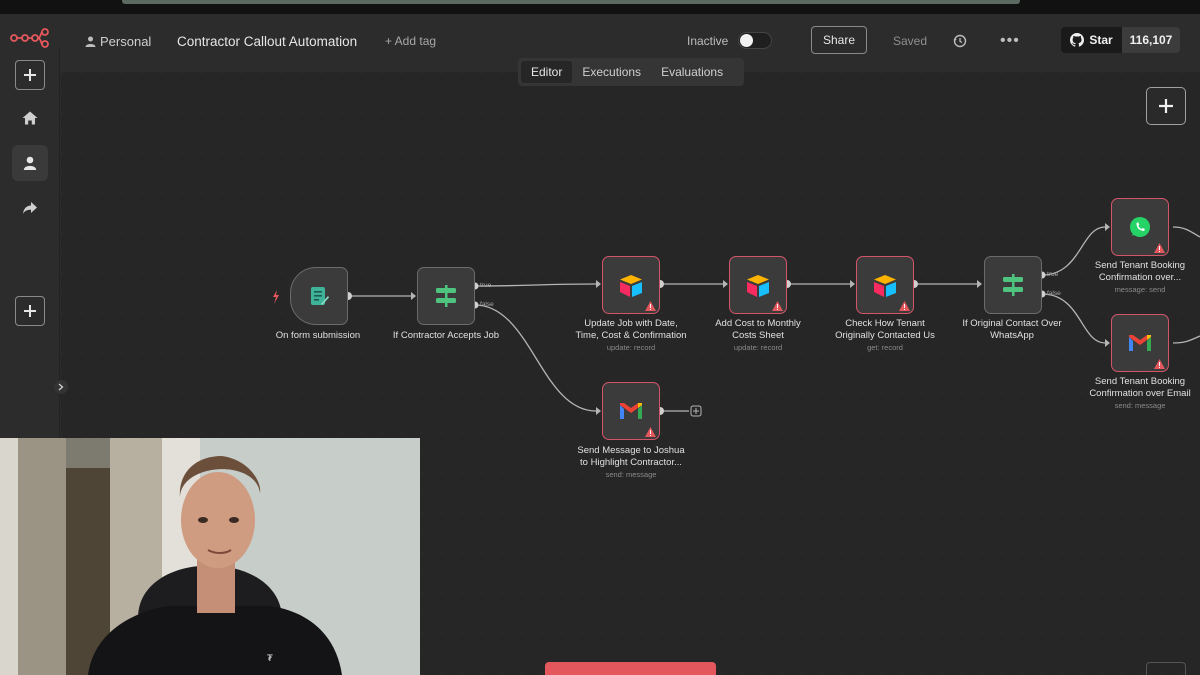 The height and width of the screenshot is (675, 1200). Describe the element at coordinates (1101, 40) in the screenshot. I see `github-star-label: Star` at that location.